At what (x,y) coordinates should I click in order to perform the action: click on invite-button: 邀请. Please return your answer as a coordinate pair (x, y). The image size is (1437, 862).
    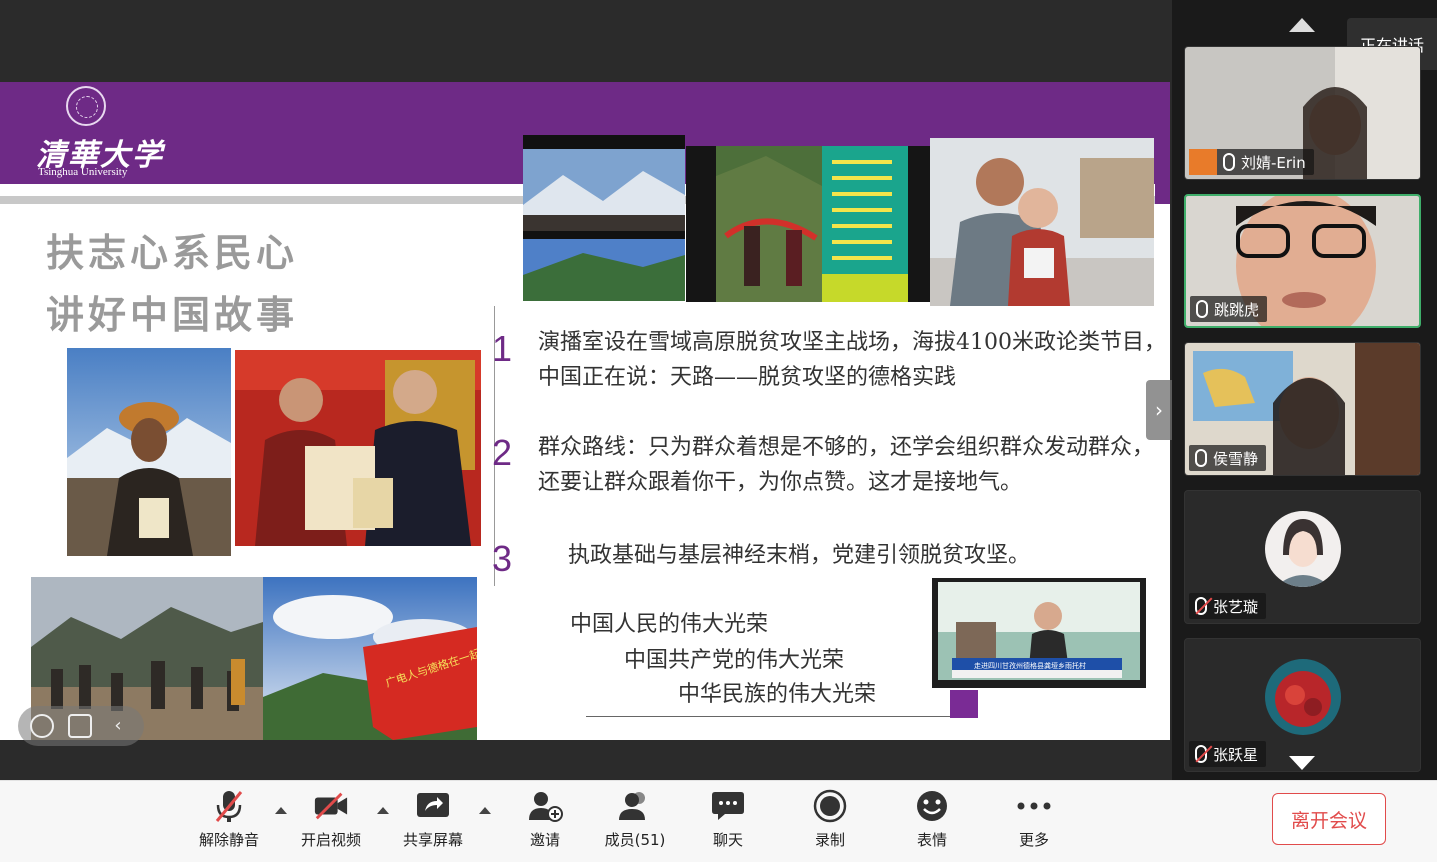
    Looking at the image, I should click on (545, 822).